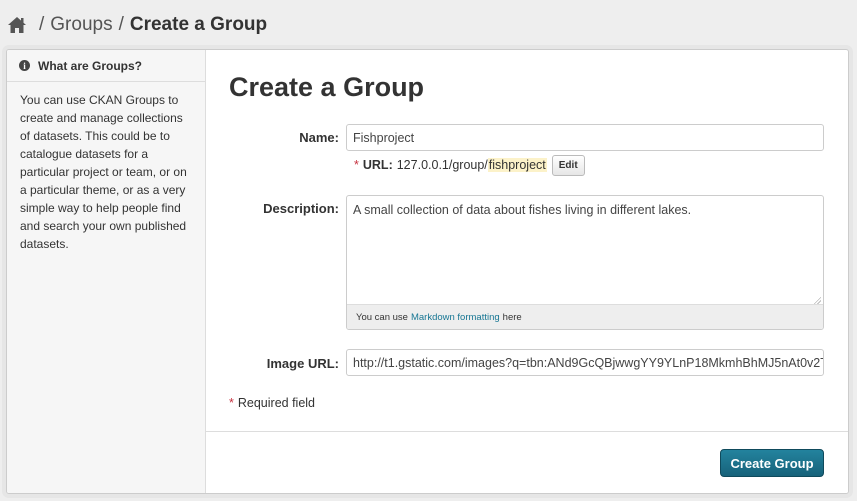  I want to click on url-label: URL:, so click(377, 165).